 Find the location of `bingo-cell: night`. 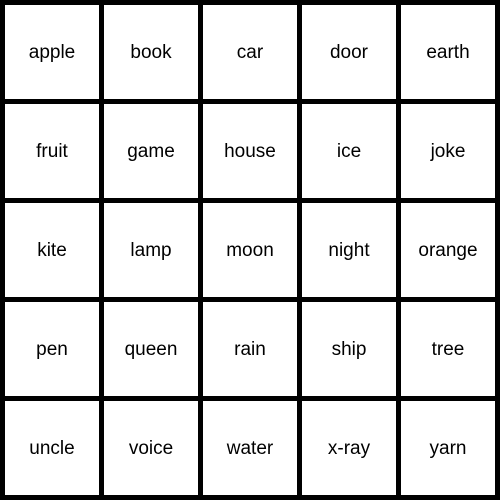

bingo-cell: night is located at coordinates (349, 250).